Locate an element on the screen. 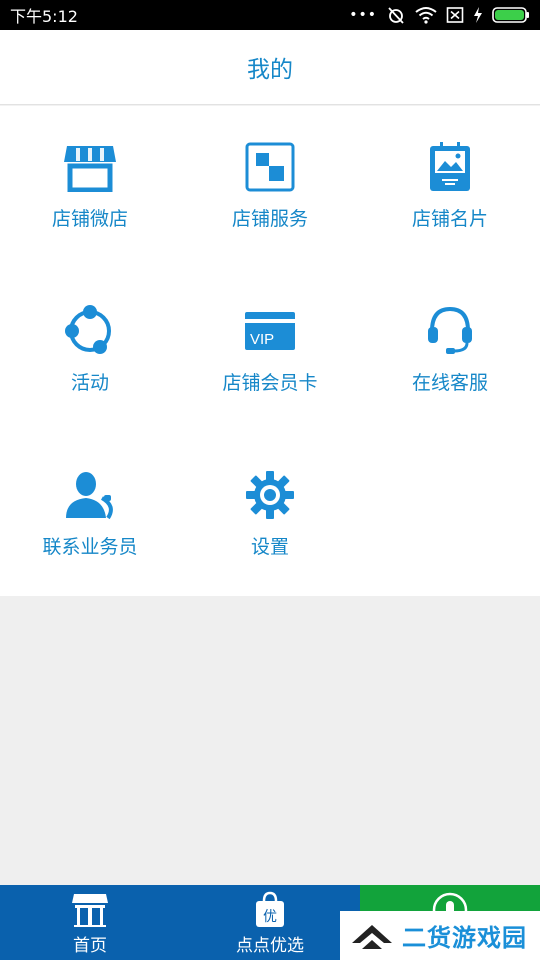 The width and height of the screenshot is (540, 960). shopping-bag-icon: 优 is located at coordinates (270, 910).